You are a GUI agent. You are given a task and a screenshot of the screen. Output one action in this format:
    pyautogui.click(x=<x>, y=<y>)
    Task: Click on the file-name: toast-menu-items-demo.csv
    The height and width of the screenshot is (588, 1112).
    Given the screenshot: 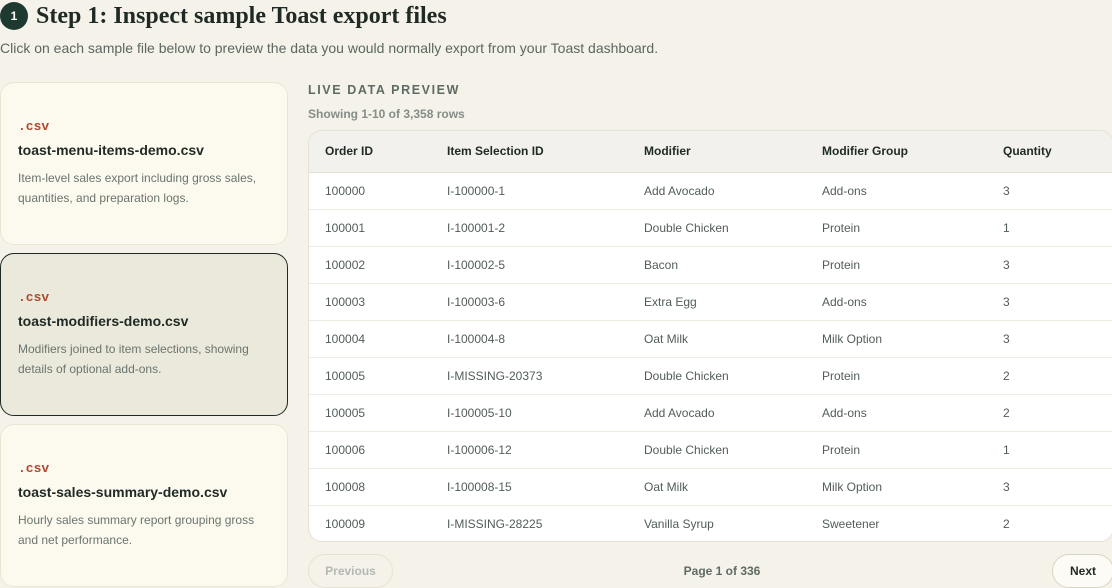 What is the action you would take?
    pyautogui.click(x=111, y=150)
    